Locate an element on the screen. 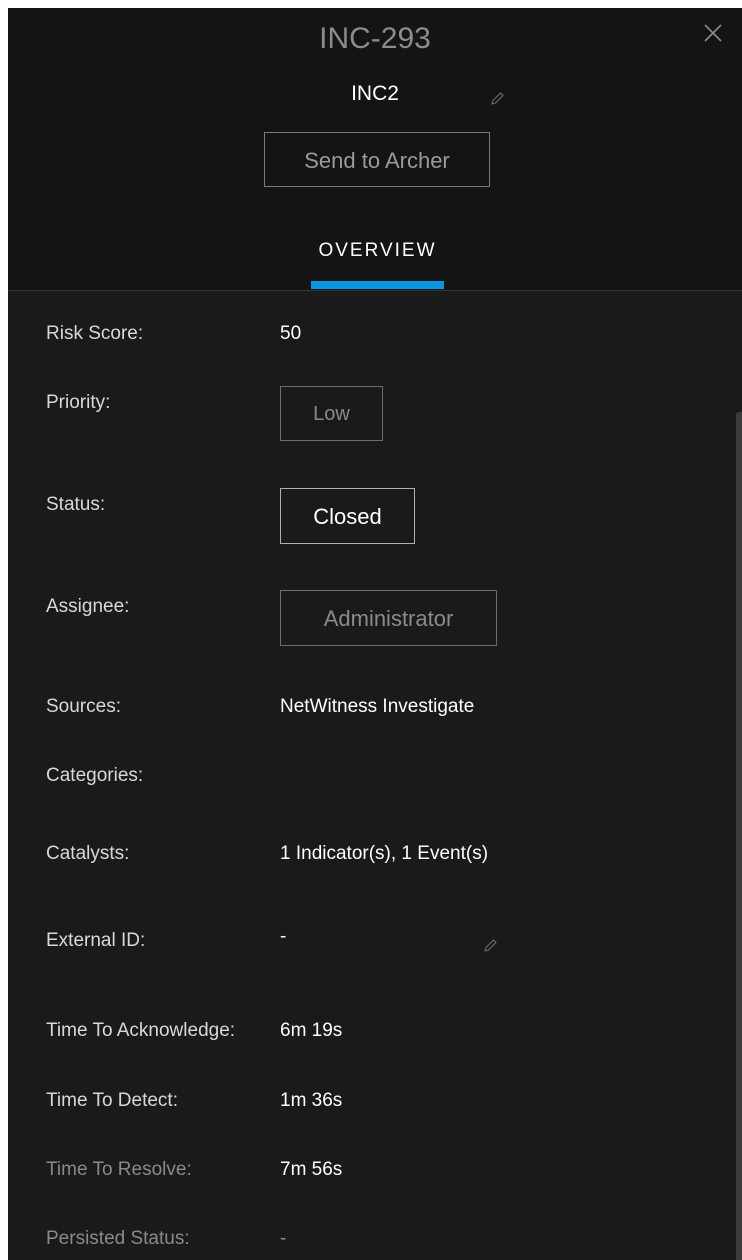 This screenshot has height=1260, width=742. active-tab-indicator is located at coordinates (377, 285).